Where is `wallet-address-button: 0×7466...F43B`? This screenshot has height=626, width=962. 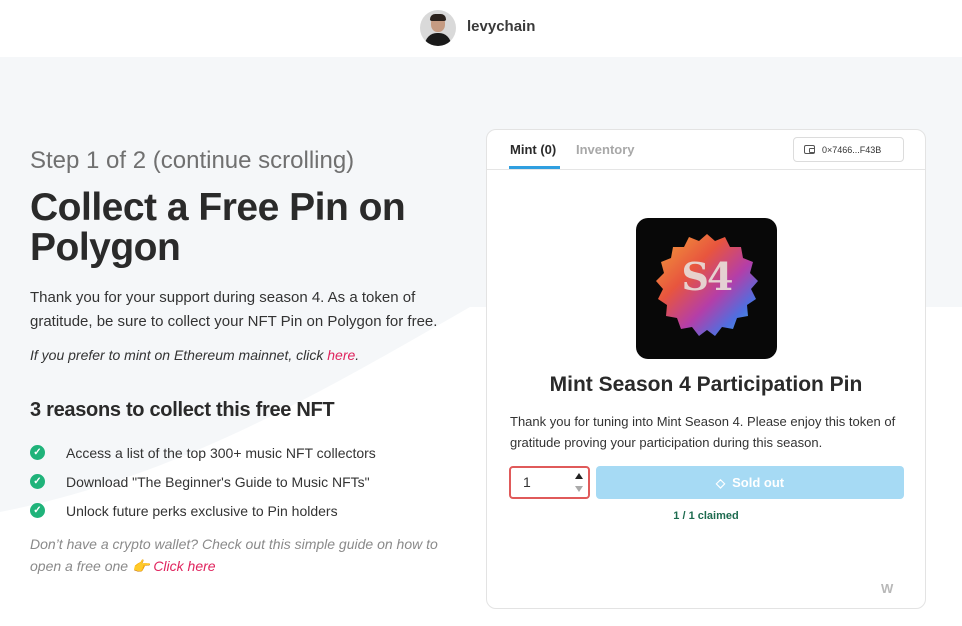 wallet-address-button: 0×7466...F43B is located at coordinates (848, 149).